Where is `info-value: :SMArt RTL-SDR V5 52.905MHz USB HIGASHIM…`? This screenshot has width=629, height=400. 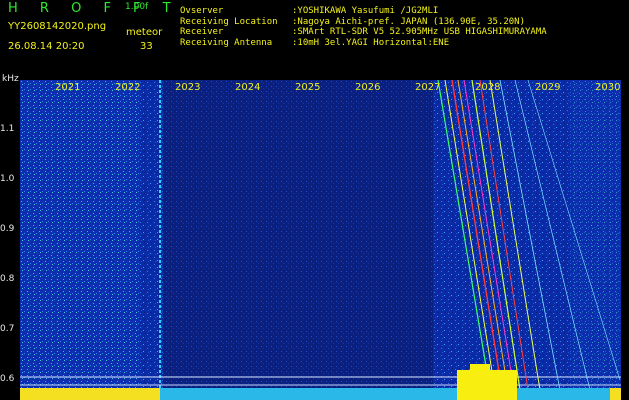 info-value: :SMArt RTL-SDR V5 52.905MHz USB HIGASHIM… is located at coordinates (419, 32).